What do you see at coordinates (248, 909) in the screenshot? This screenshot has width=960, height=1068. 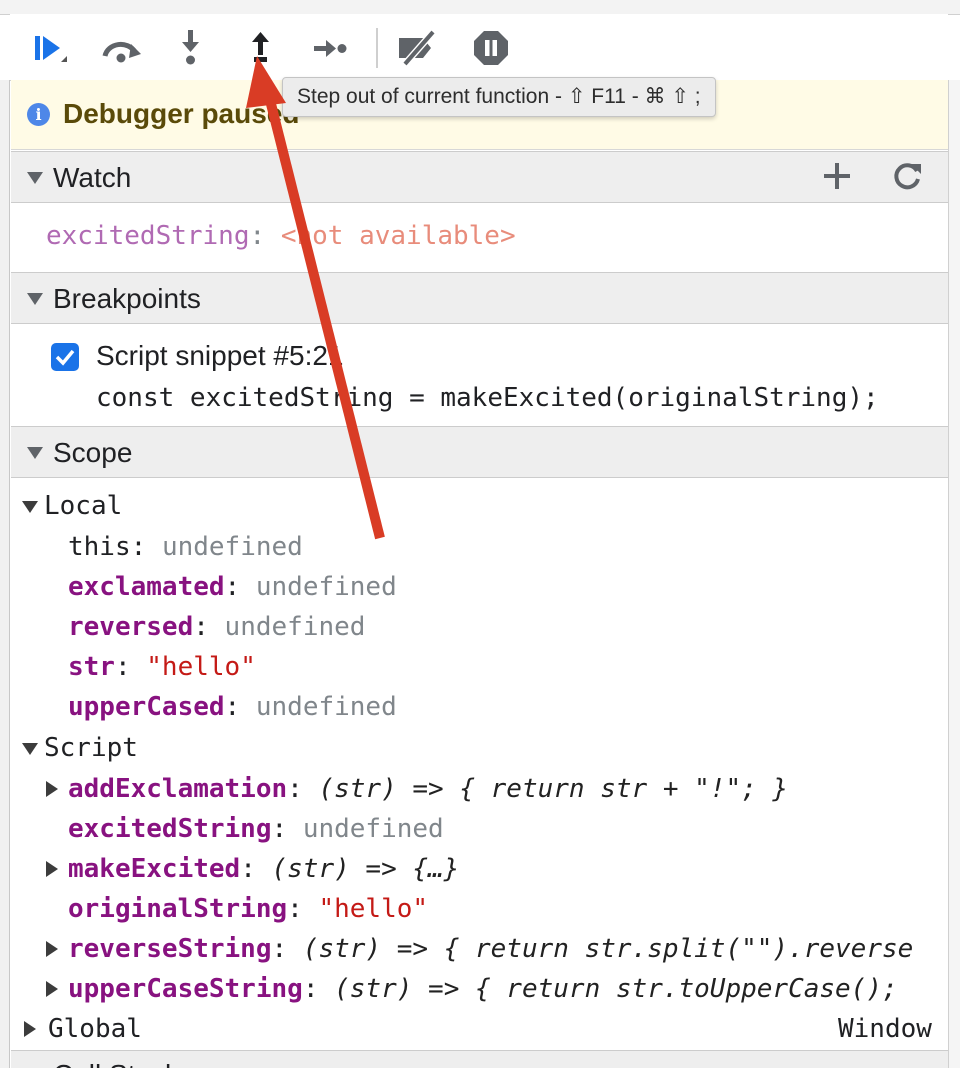 I see `scope-var-row: originalString: "hello"` at bounding box center [248, 909].